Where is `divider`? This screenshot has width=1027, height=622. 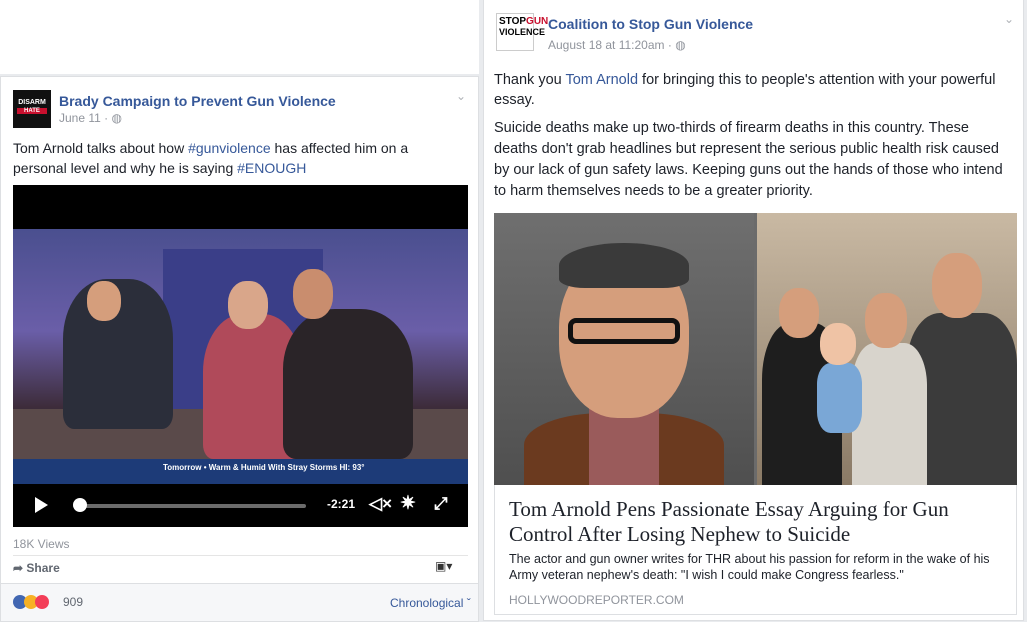 divider is located at coordinates (240, 555).